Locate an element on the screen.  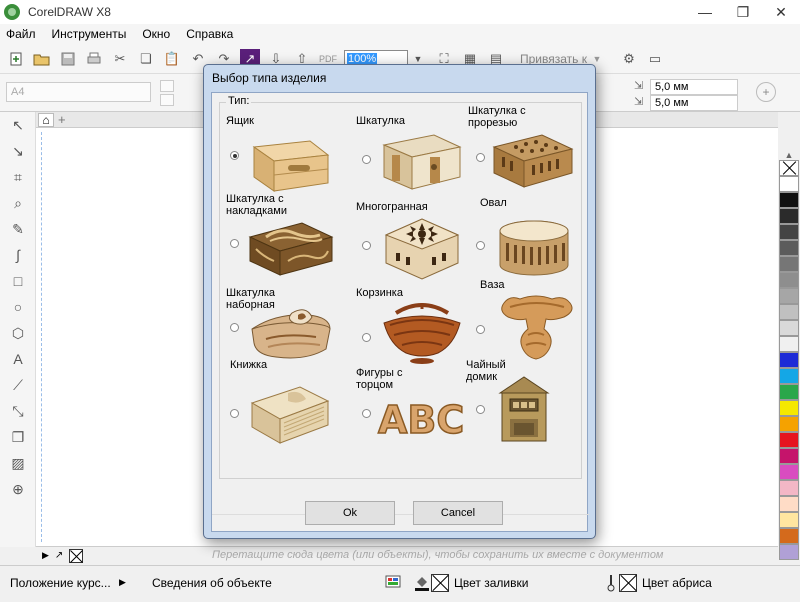
radio-box is located at coordinates (234, 155).